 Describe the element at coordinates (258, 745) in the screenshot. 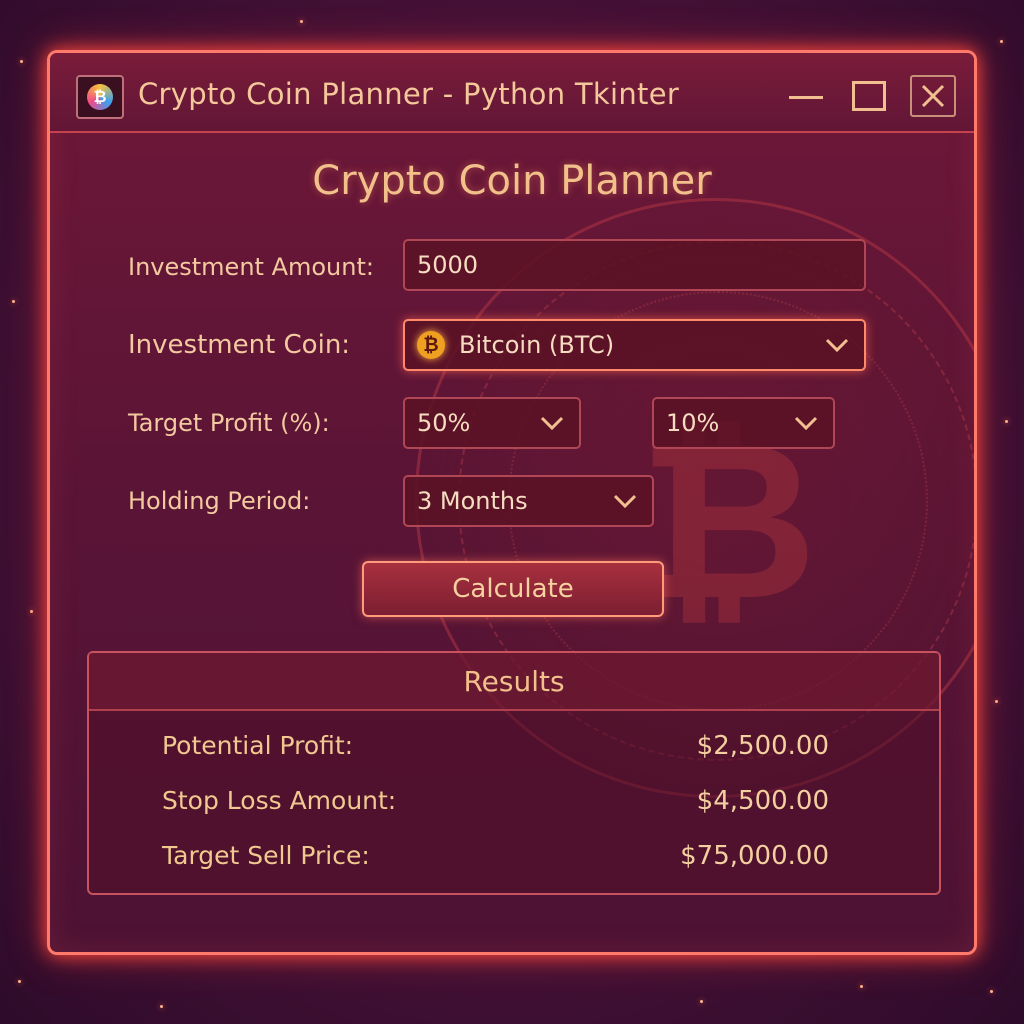

I see `potential-profit-label: Potential Profit:` at that location.